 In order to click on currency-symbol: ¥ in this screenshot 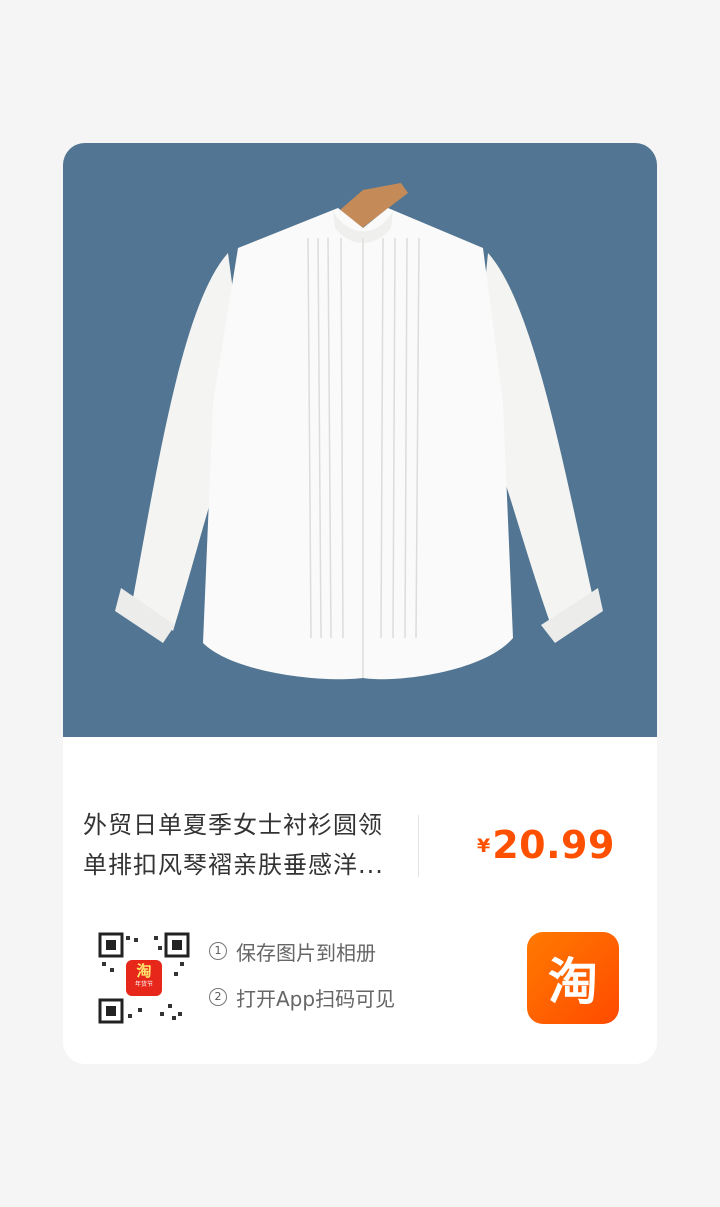, I will do `click(484, 846)`.